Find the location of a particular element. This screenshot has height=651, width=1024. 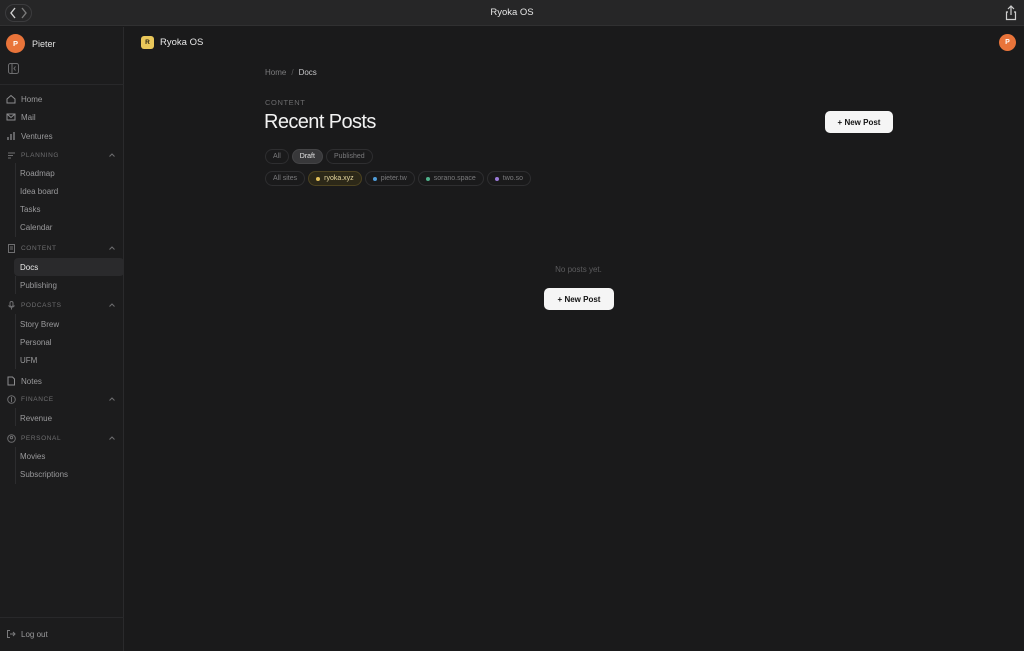

sidebar-item-label: Movies is located at coordinates (33, 456).